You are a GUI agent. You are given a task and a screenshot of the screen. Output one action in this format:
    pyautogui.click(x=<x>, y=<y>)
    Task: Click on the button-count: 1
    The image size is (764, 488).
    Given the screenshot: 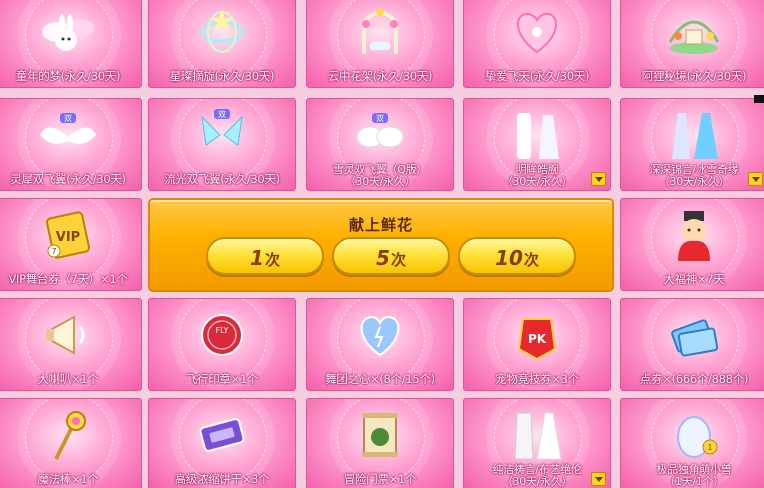 What is the action you would take?
    pyautogui.click(x=257, y=258)
    